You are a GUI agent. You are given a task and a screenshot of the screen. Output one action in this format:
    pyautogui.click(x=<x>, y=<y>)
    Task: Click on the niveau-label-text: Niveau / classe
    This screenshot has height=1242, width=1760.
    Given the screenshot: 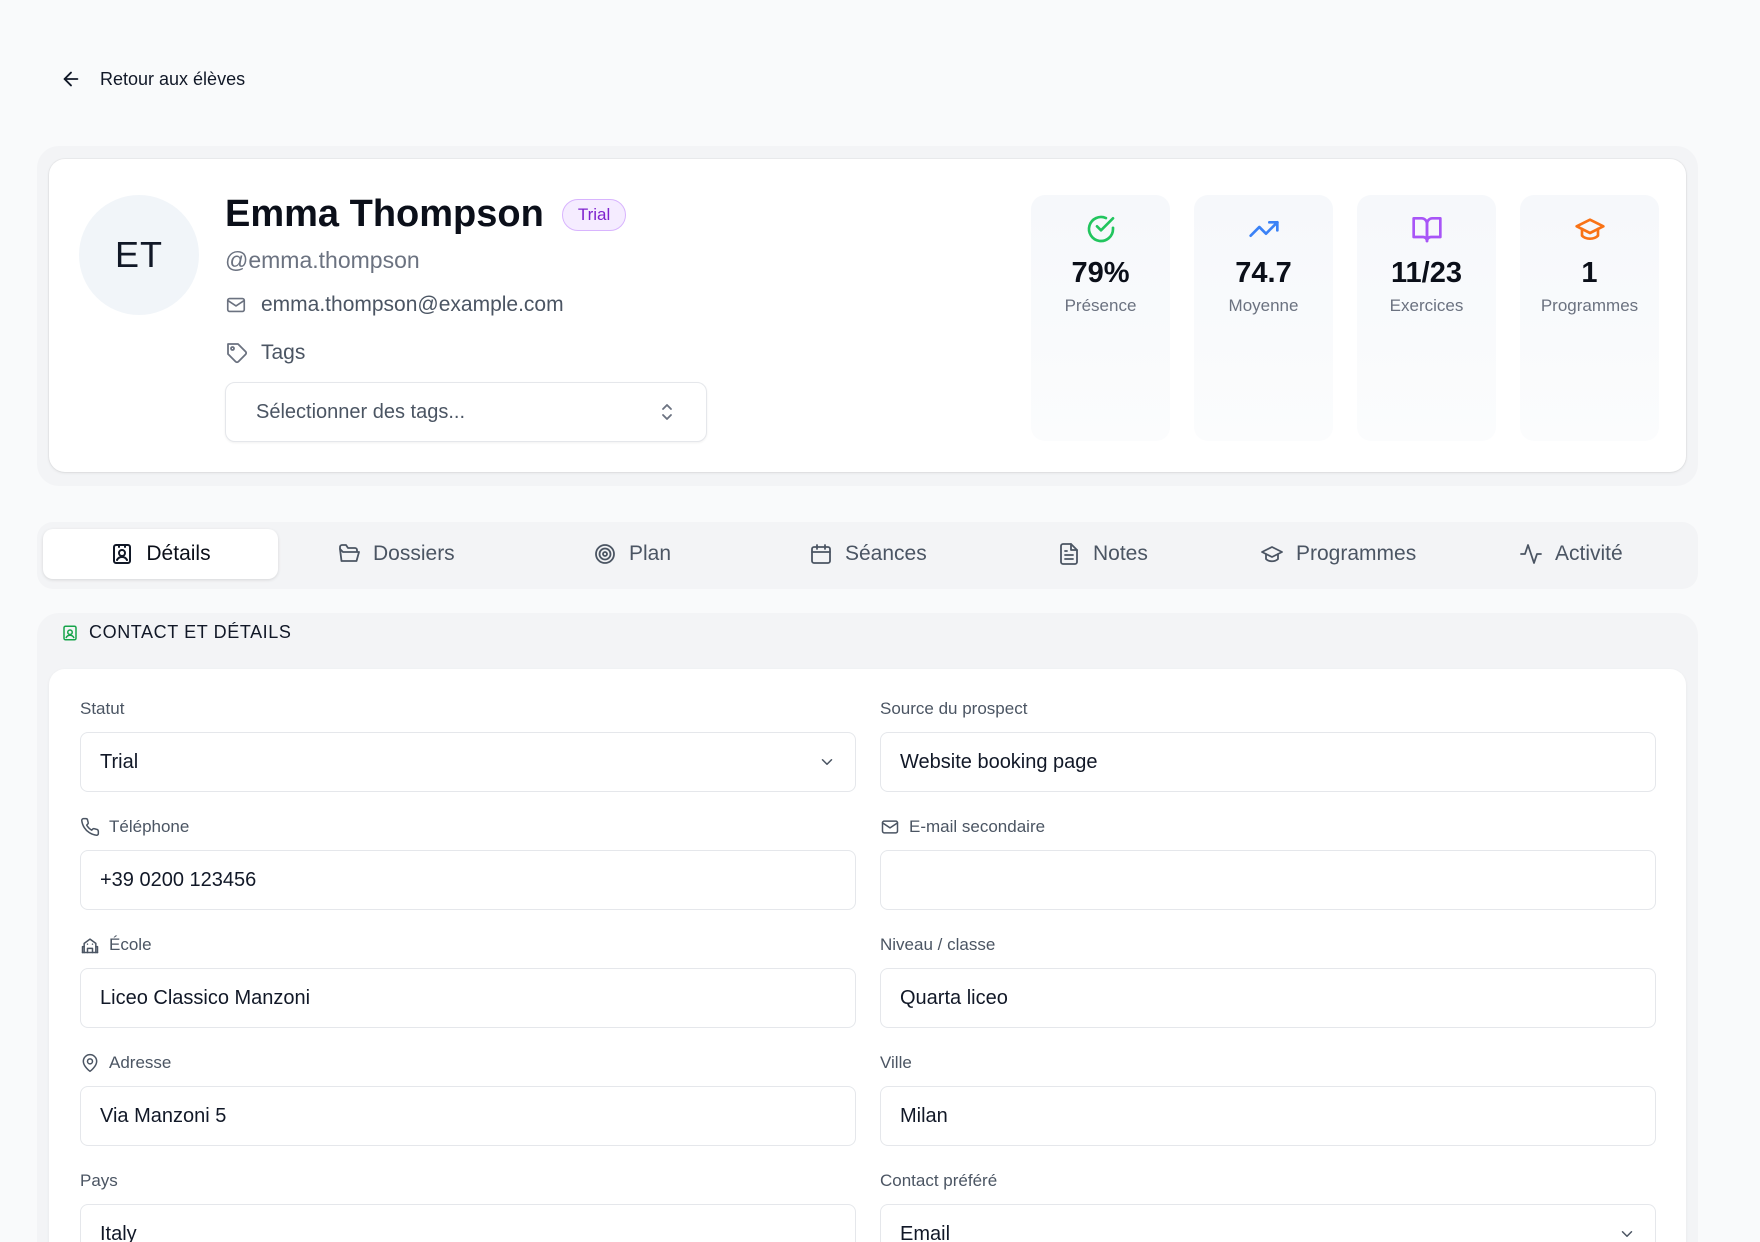 What is the action you would take?
    pyautogui.click(x=938, y=944)
    